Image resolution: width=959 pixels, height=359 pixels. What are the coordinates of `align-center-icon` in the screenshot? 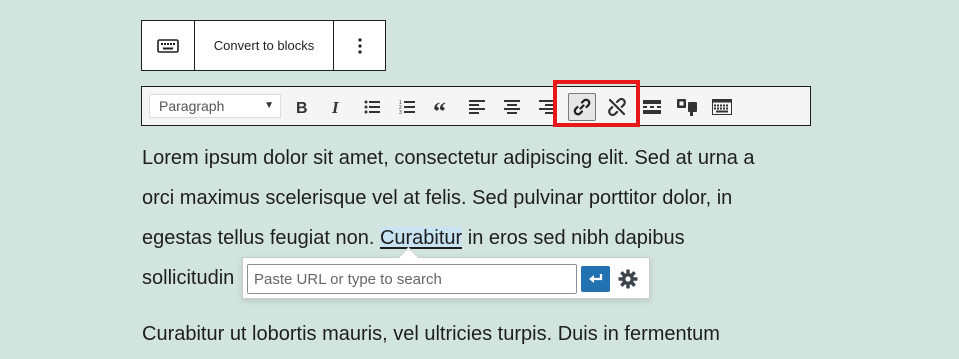 It's located at (512, 107).